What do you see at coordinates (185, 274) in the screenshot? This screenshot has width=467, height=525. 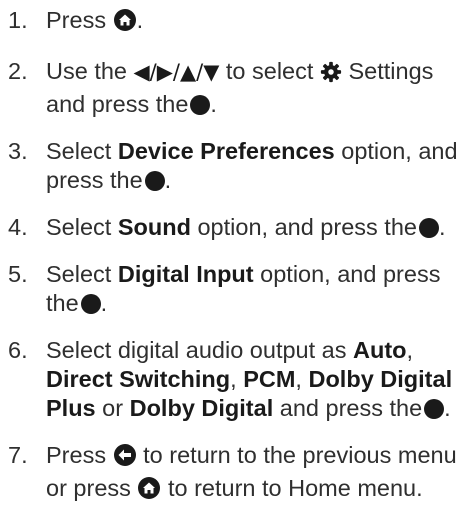 I see `option-name: Digital Input` at bounding box center [185, 274].